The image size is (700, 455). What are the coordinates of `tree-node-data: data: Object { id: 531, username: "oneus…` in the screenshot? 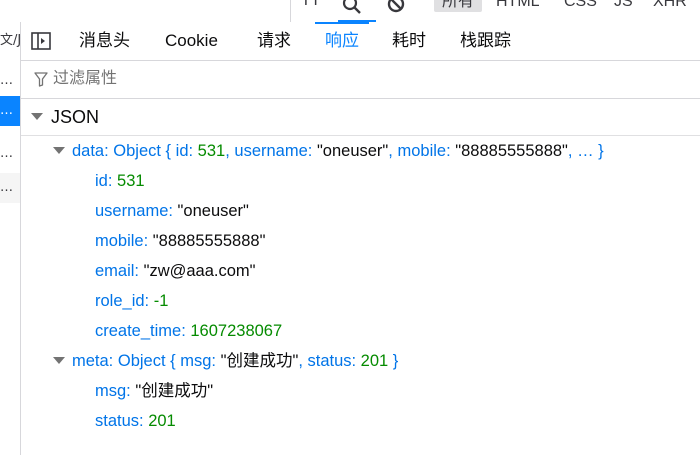 It's located at (328, 151).